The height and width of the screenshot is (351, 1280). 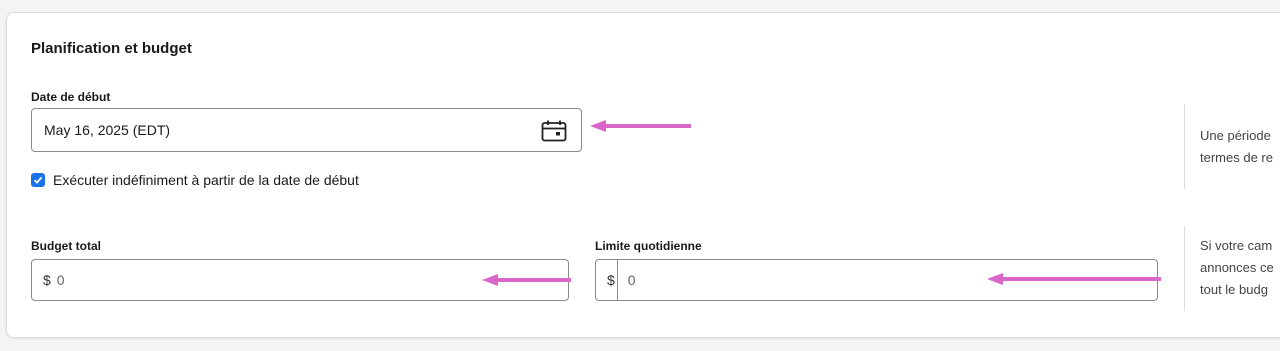 What do you see at coordinates (66, 246) in the screenshot?
I see `total-budget-label: Budget total` at bounding box center [66, 246].